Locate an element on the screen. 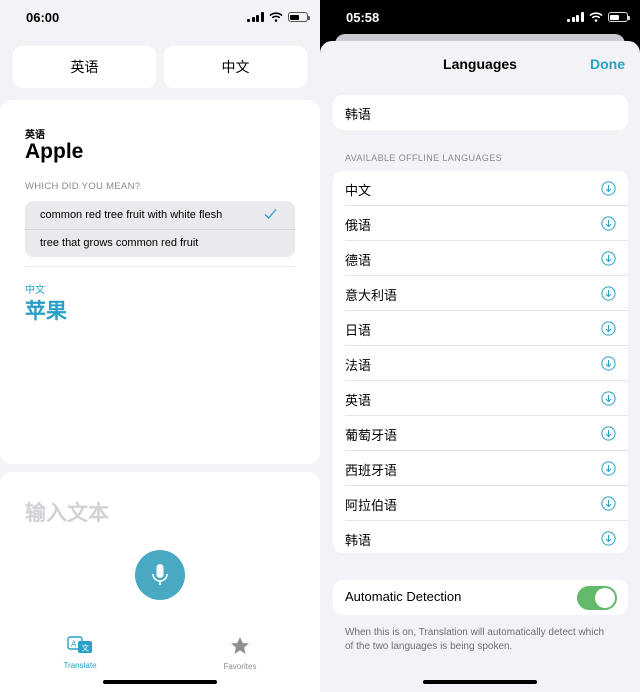  meaning-option-1: common red tree fruit with white flesh is located at coordinates (131, 215).